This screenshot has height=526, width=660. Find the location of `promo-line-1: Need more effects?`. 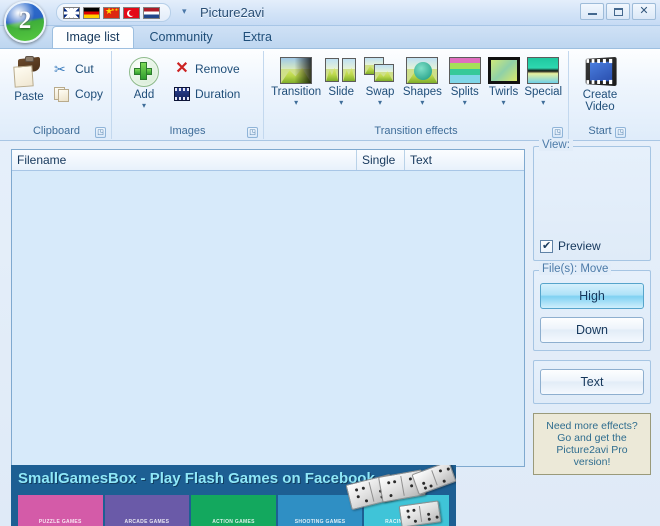

promo-line-1: Need more effects? is located at coordinates (592, 426).